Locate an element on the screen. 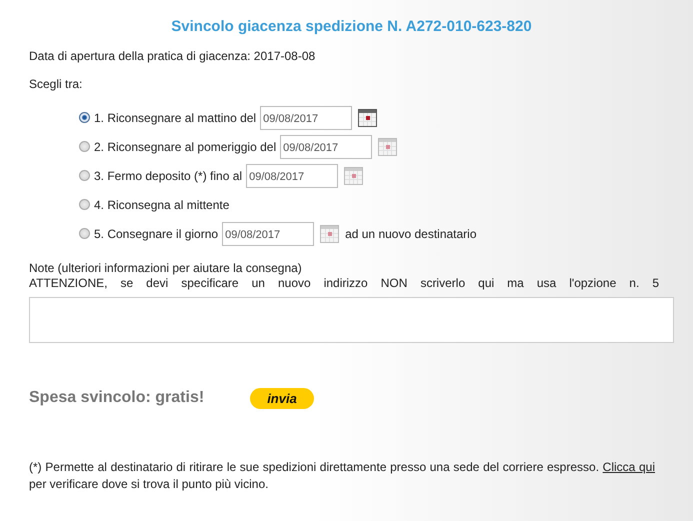 Image resolution: width=693 pixels, height=521 pixels. cost-text: Spesa svincolo: gratis! is located at coordinates (117, 398).